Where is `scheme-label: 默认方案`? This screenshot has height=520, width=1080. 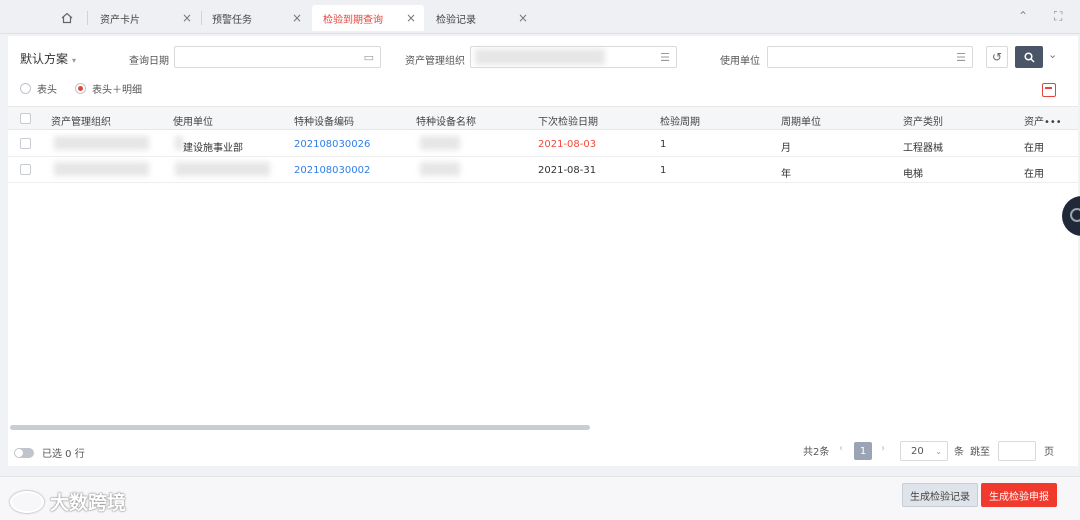
scheme-label: 默认方案 is located at coordinates (44, 59).